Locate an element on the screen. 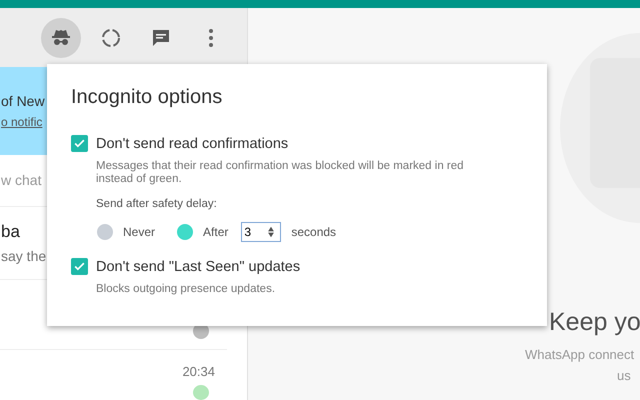 This screenshot has width=640, height=400. option-label: Don't send "Last Seen" updates is located at coordinates (198, 266).